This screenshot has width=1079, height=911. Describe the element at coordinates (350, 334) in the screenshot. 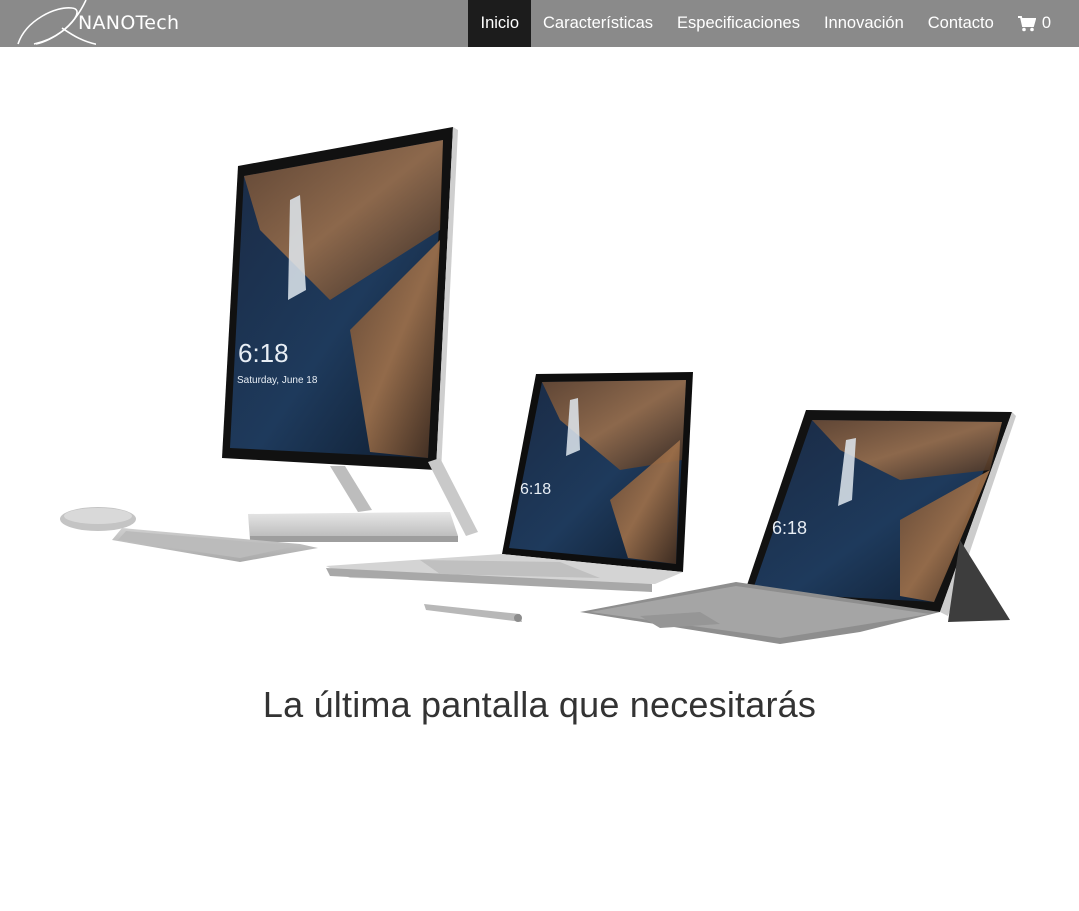

I see `desktop-device: 6:18 Saturday, June 18` at that location.